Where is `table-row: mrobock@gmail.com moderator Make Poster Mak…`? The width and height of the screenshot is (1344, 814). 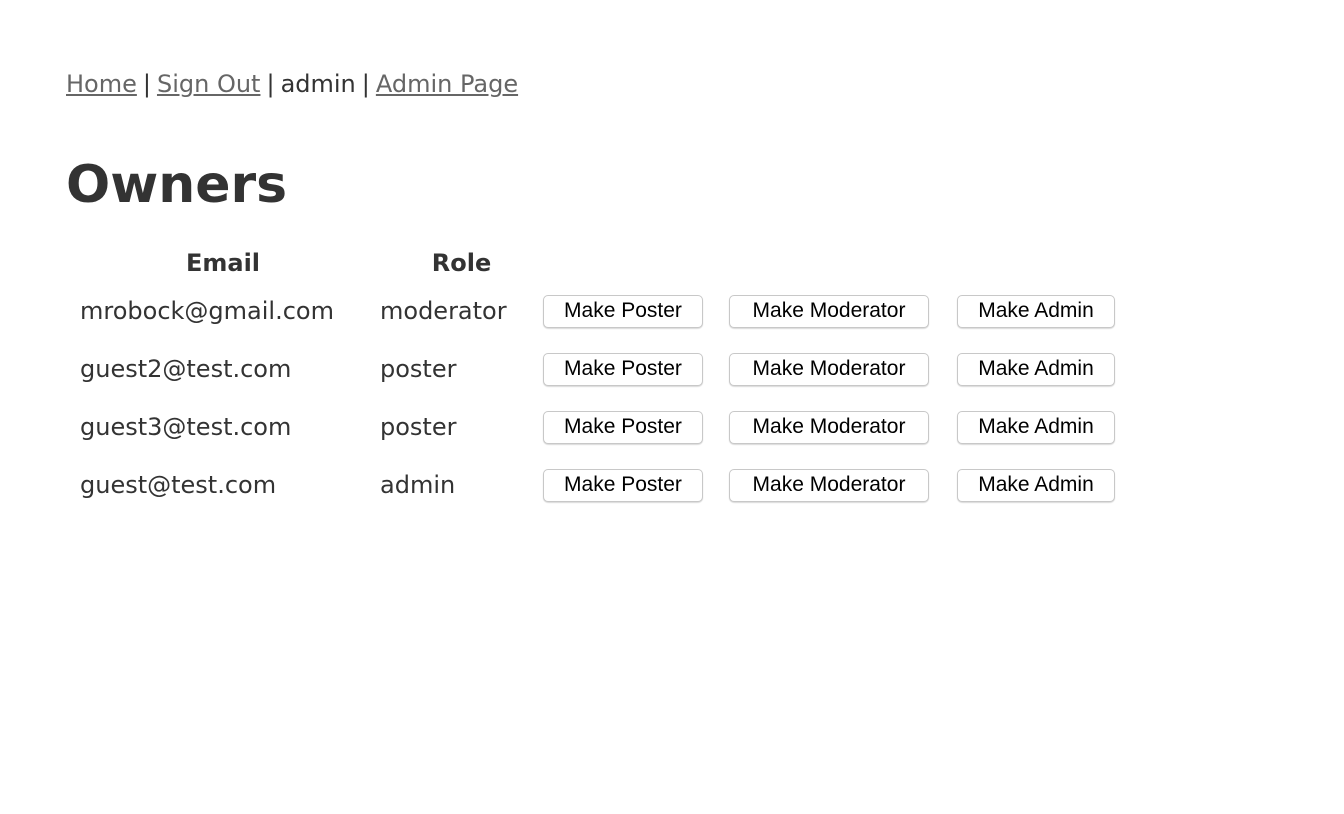 table-row: mrobock@gmail.com moderator Make Poster Mak… is located at coordinates (596, 311).